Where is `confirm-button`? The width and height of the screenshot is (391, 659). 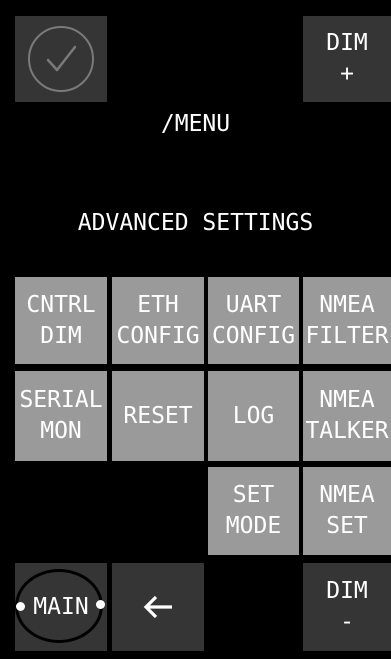 confirm-button is located at coordinates (61, 59).